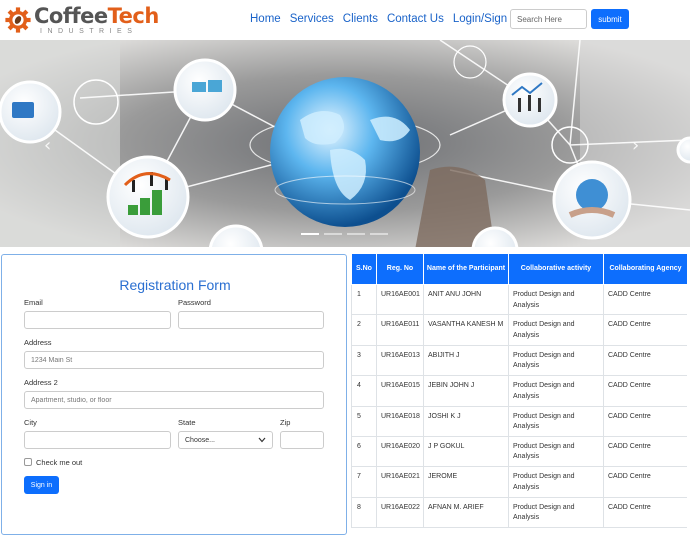 The image size is (690, 537). What do you see at coordinates (133, 15) in the screenshot?
I see `brand-name-part2: Tech` at bounding box center [133, 15].